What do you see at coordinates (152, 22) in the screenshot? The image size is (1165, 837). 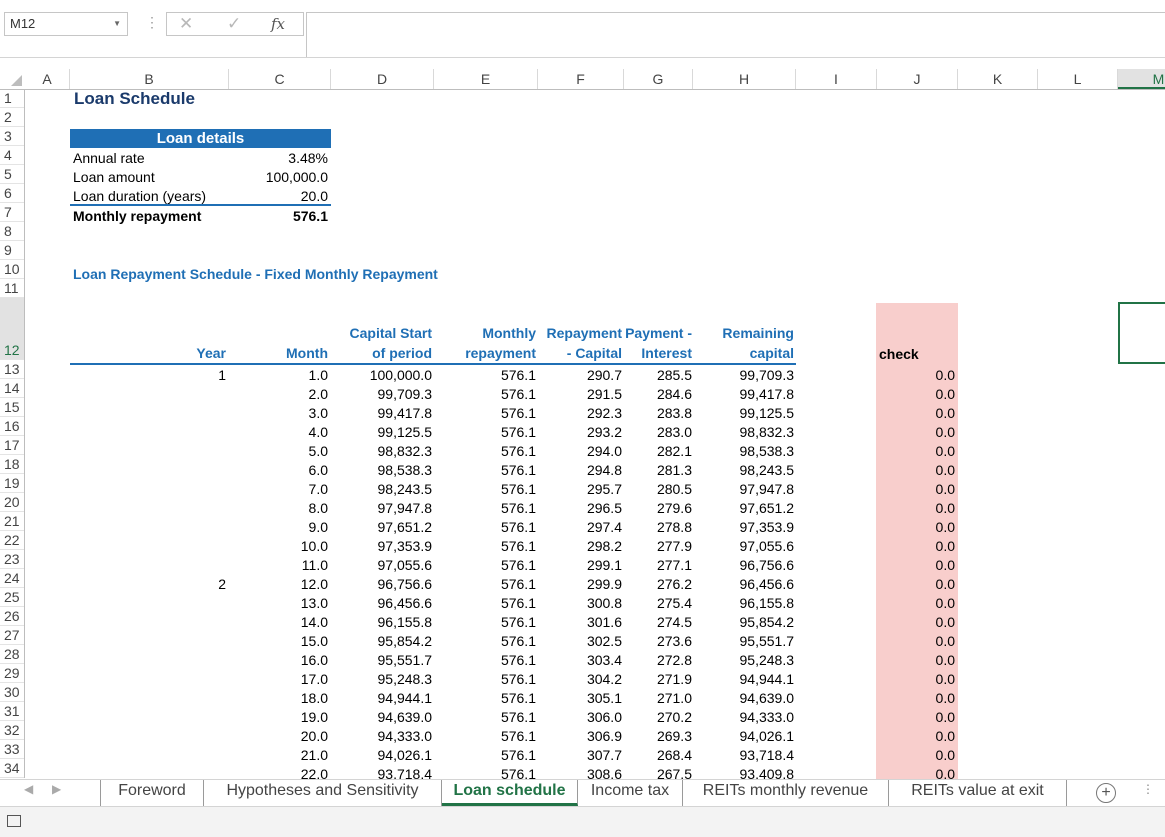 I see `drag-handle-icon: ⋮` at bounding box center [152, 22].